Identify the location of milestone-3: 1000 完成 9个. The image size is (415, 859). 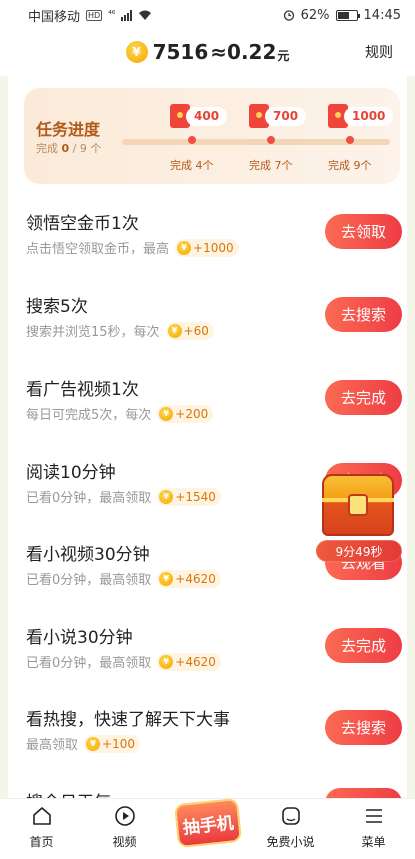
(367, 136).